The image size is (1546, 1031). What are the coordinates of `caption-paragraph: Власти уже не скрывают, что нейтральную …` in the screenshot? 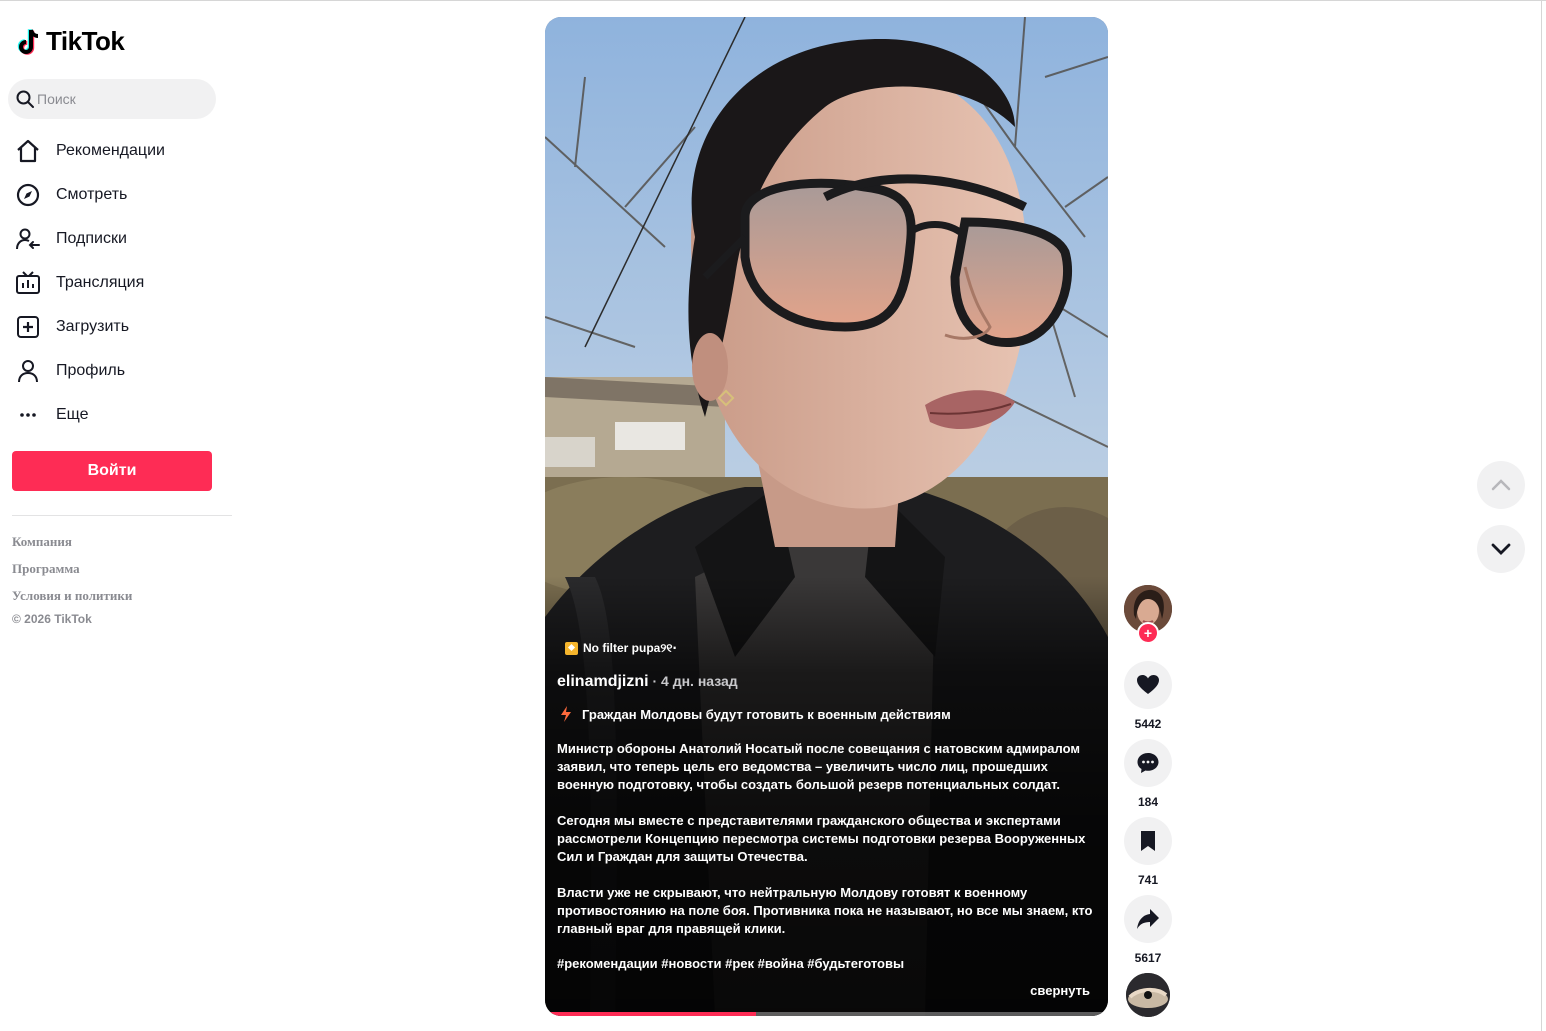 It's located at (825, 910).